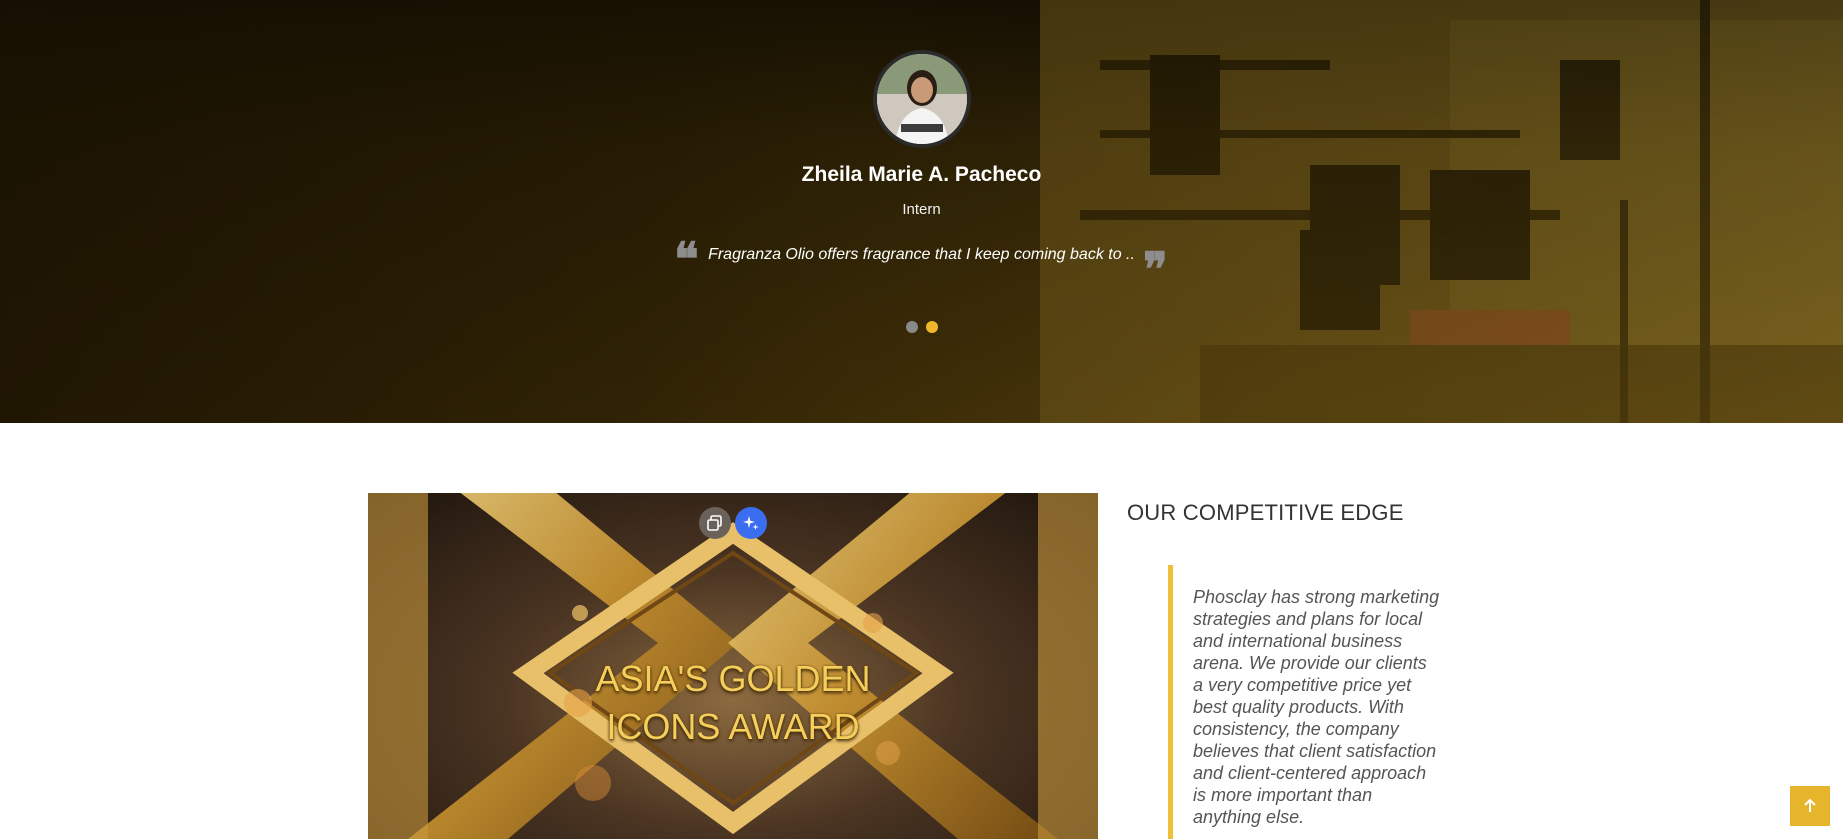 This screenshot has width=1843, height=839. I want to click on ai-sparkle-button, so click(751, 523).